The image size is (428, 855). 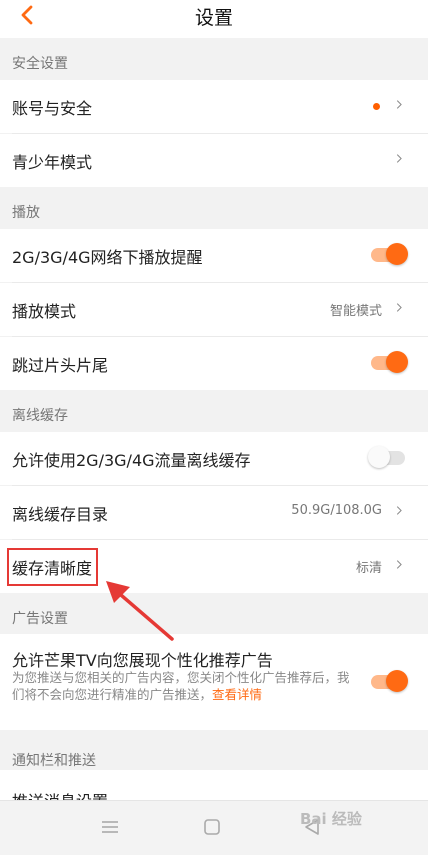 What do you see at coordinates (214, 613) in the screenshot?
I see `section-ads: 广告设置` at bounding box center [214, 613].